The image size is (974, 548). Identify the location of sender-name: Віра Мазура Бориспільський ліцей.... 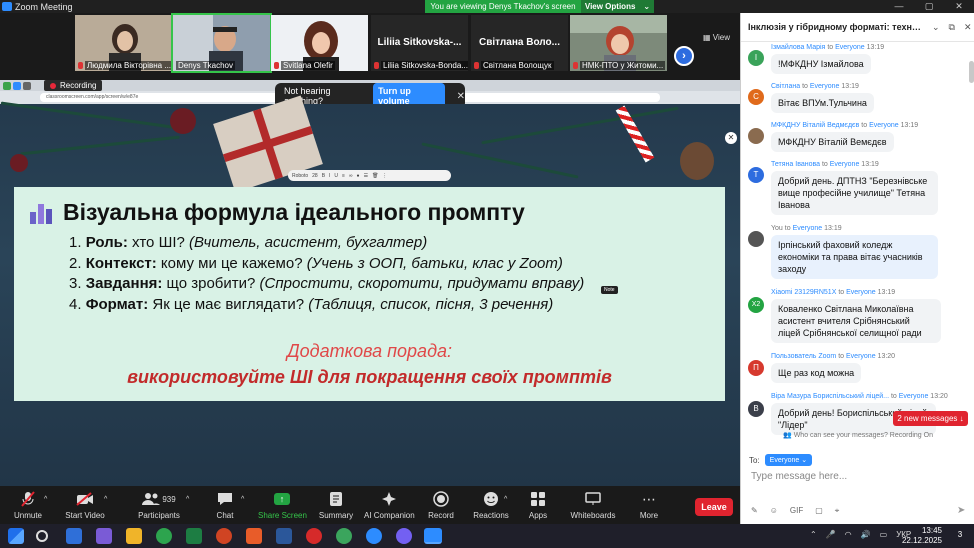
(830, 396).